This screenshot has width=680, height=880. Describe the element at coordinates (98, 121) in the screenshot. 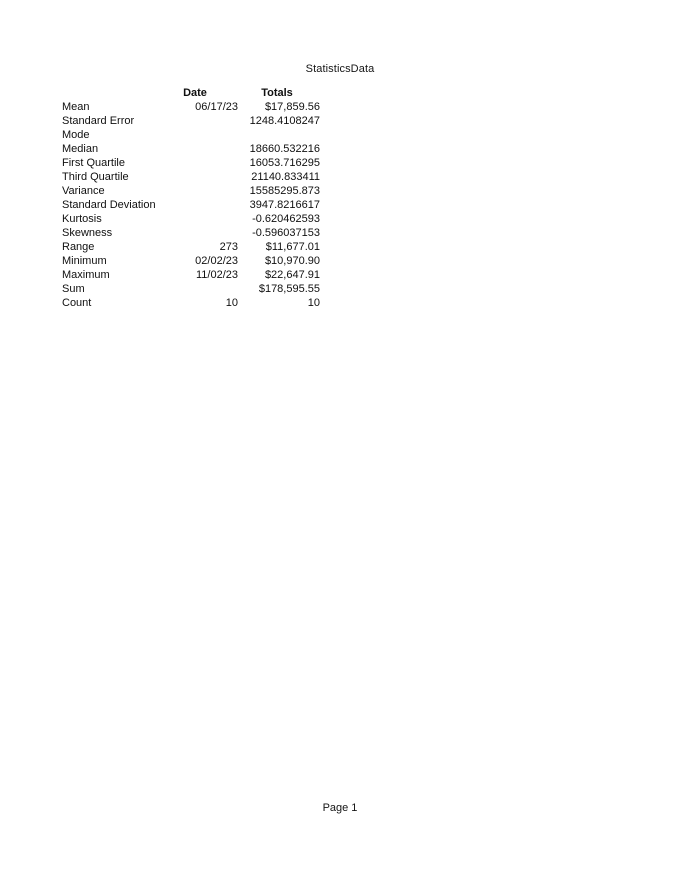

I see `statistic-label: Standard Error` at that location.